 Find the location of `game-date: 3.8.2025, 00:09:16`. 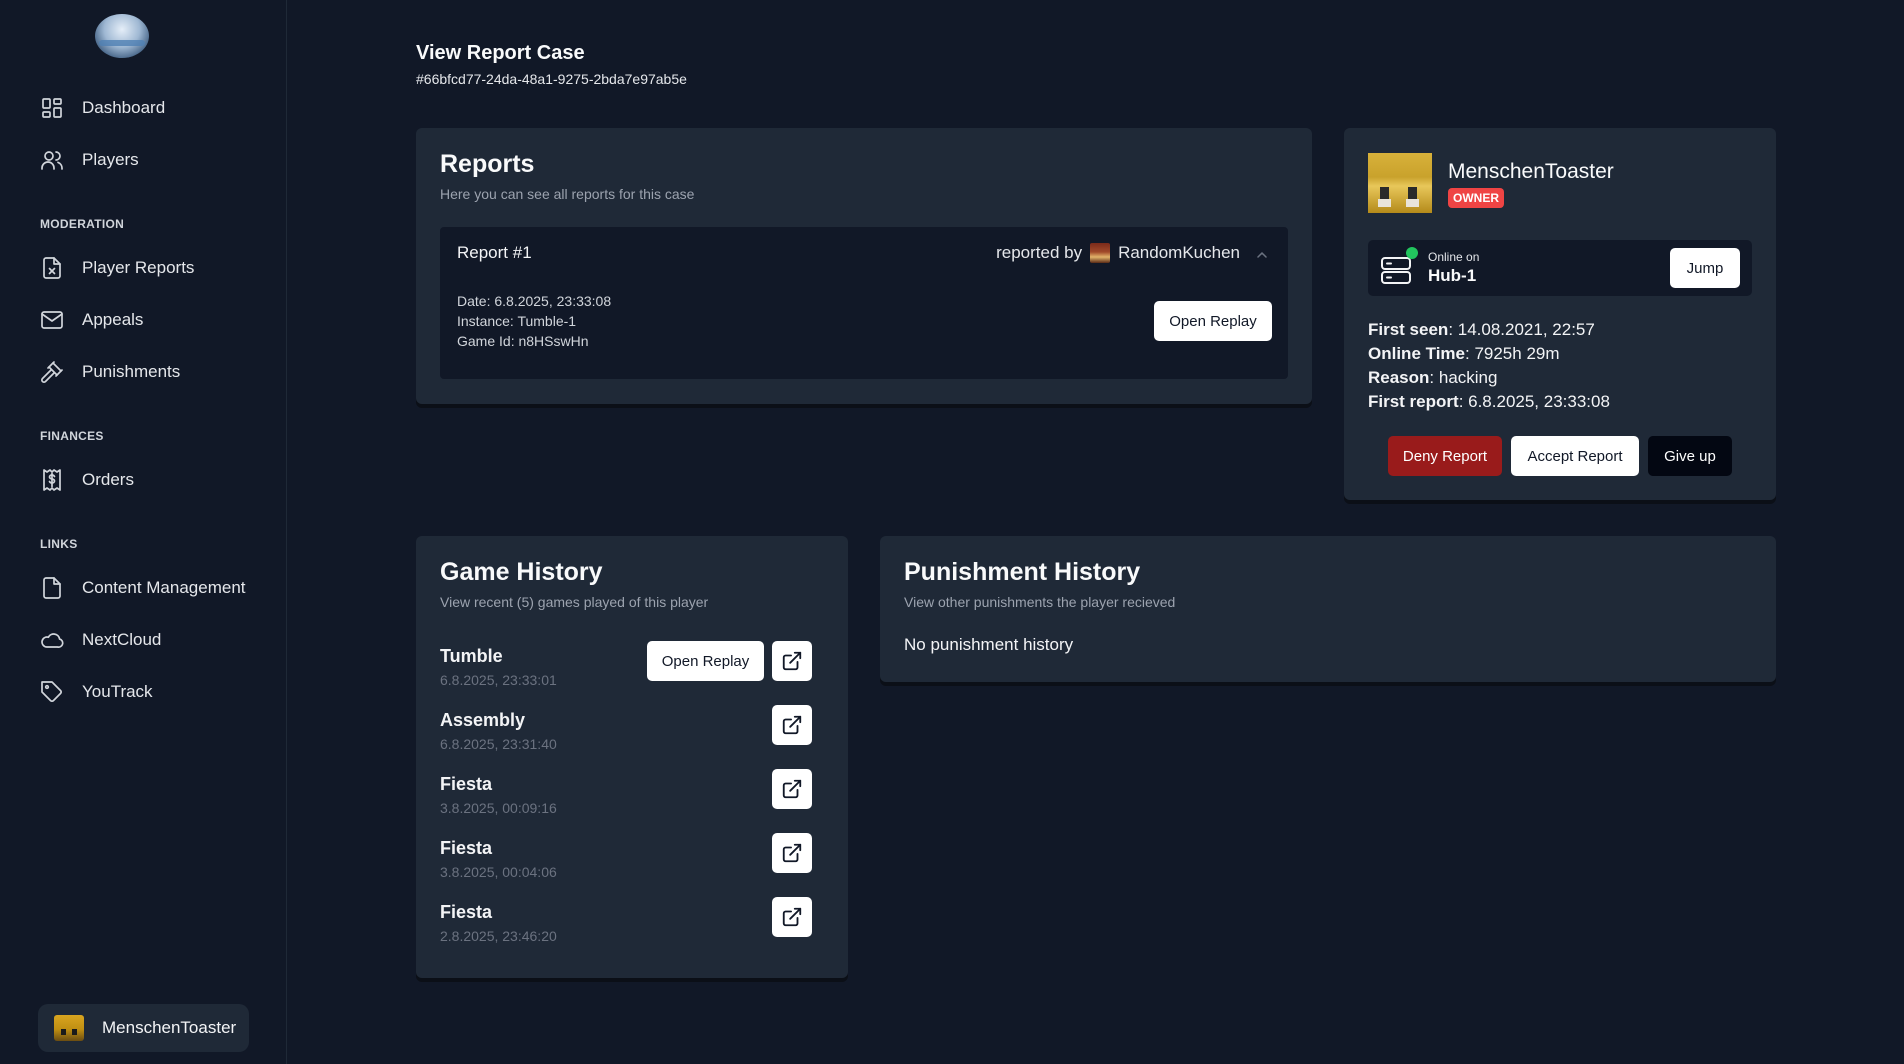

game-date: 3.8.2025, 00:09:16 is located at coordinates (498, 808).